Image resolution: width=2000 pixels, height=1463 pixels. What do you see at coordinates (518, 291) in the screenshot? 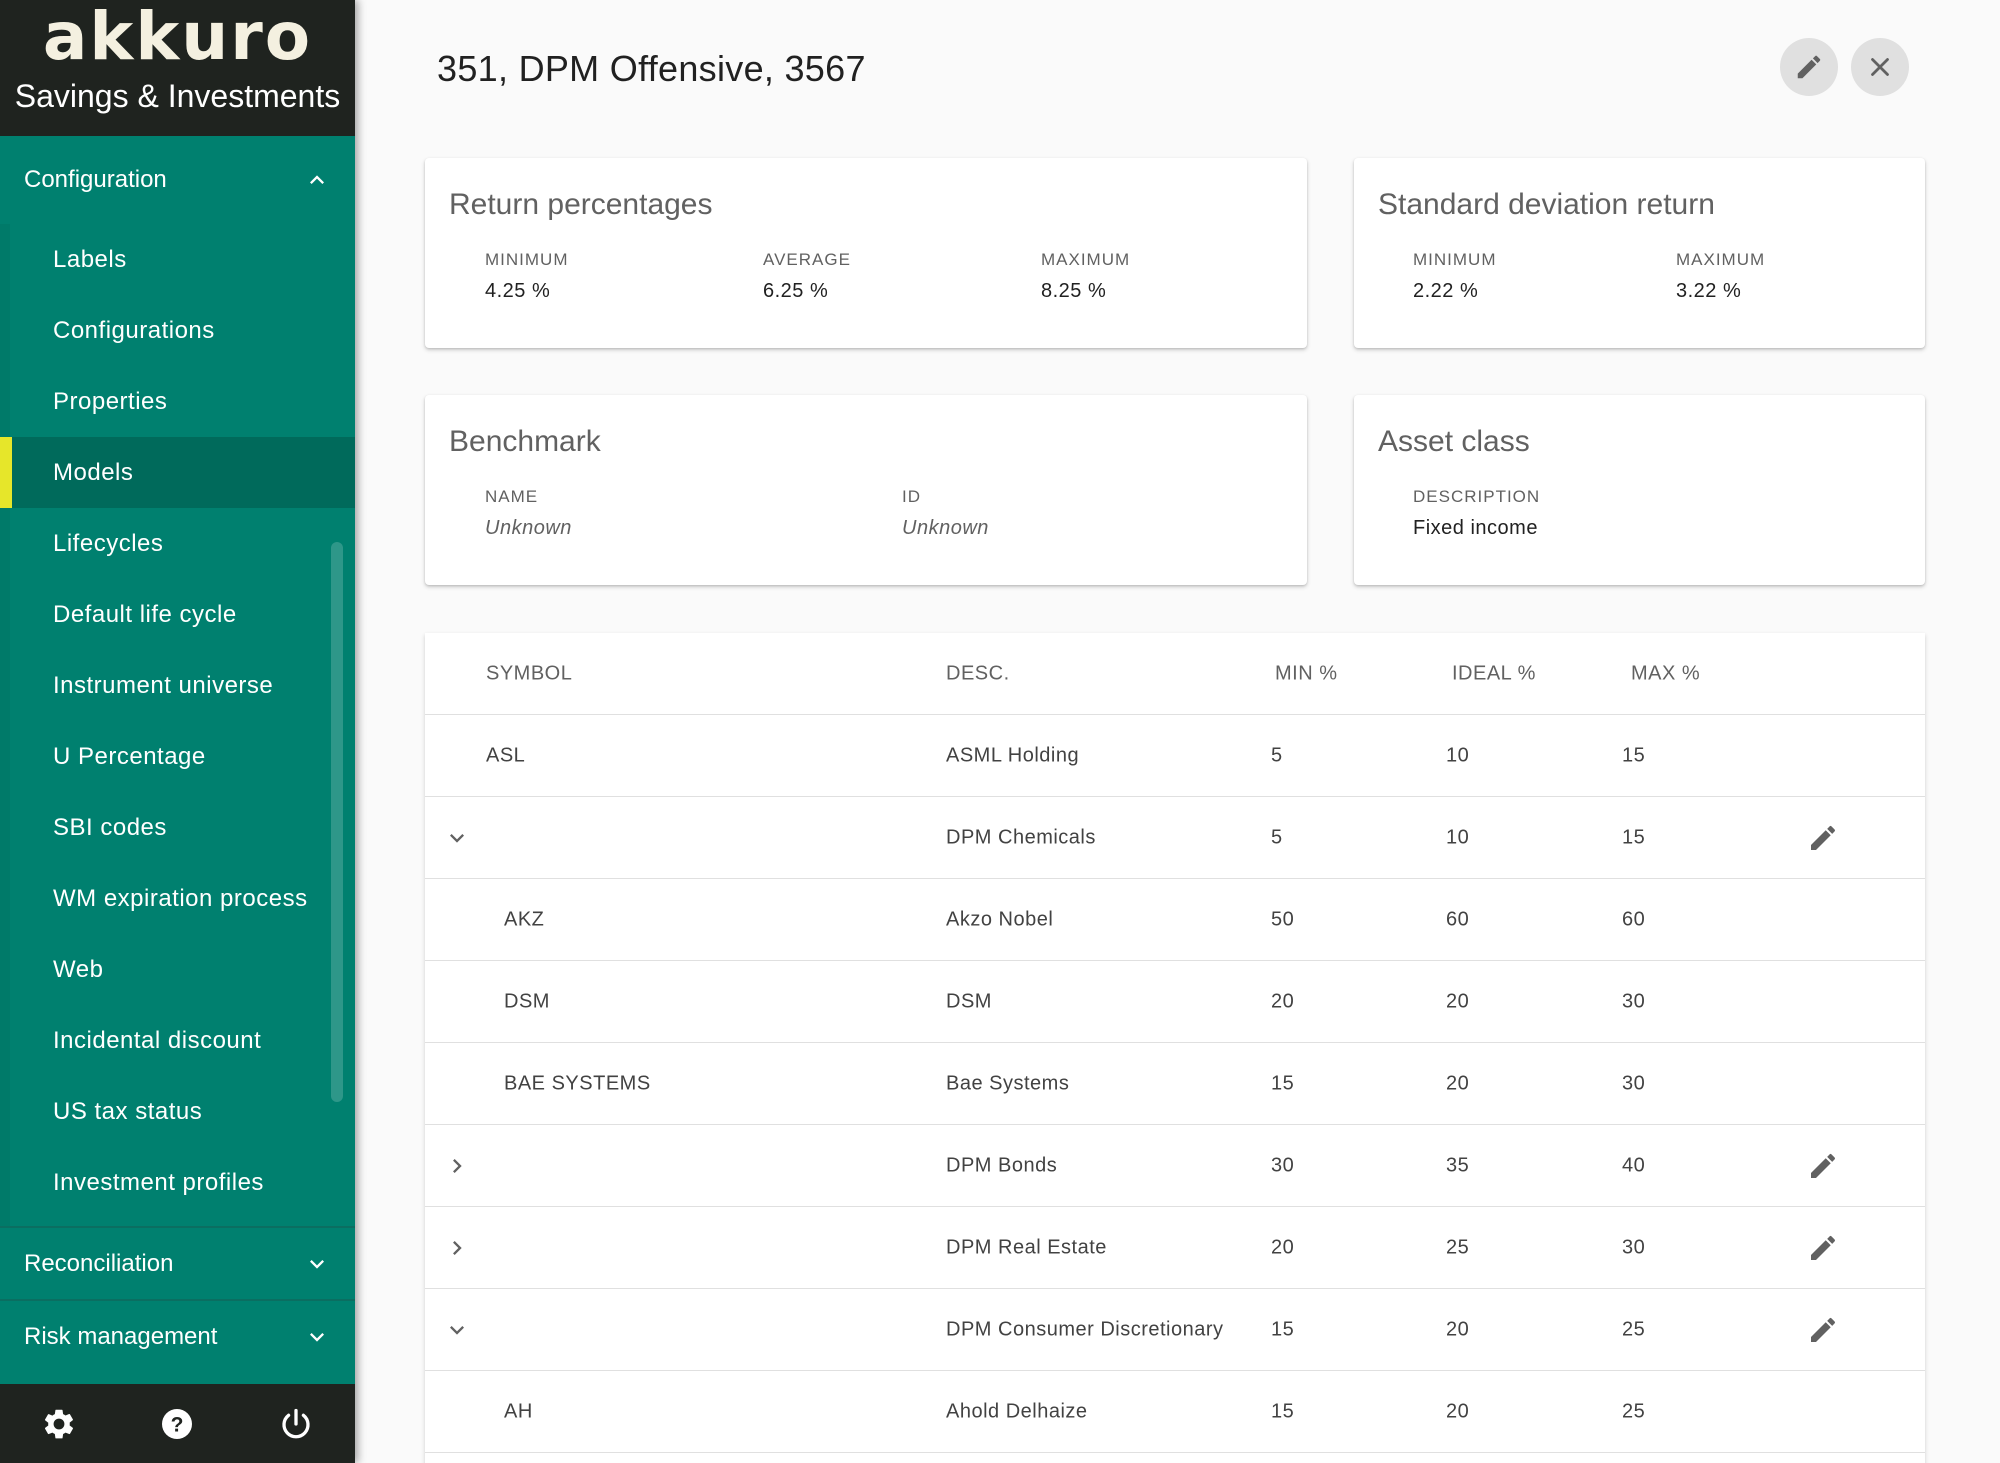
I see `return-min-value: 4.25 %` at bounding box center [518, 291].